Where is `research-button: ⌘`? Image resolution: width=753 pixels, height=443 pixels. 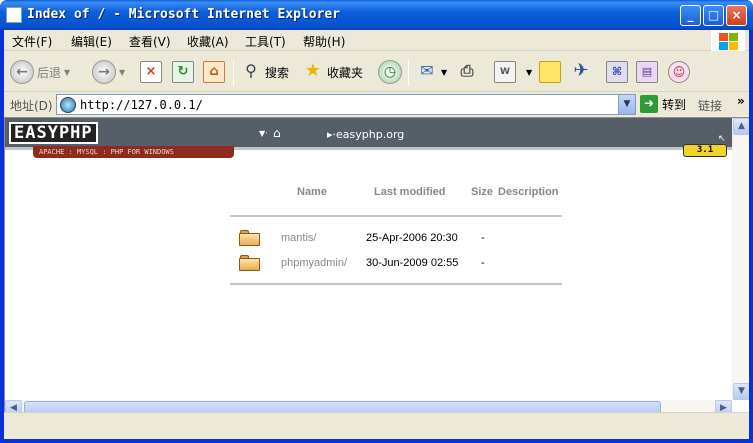
research-button: ⌘ is located at coordinates (617, 72).